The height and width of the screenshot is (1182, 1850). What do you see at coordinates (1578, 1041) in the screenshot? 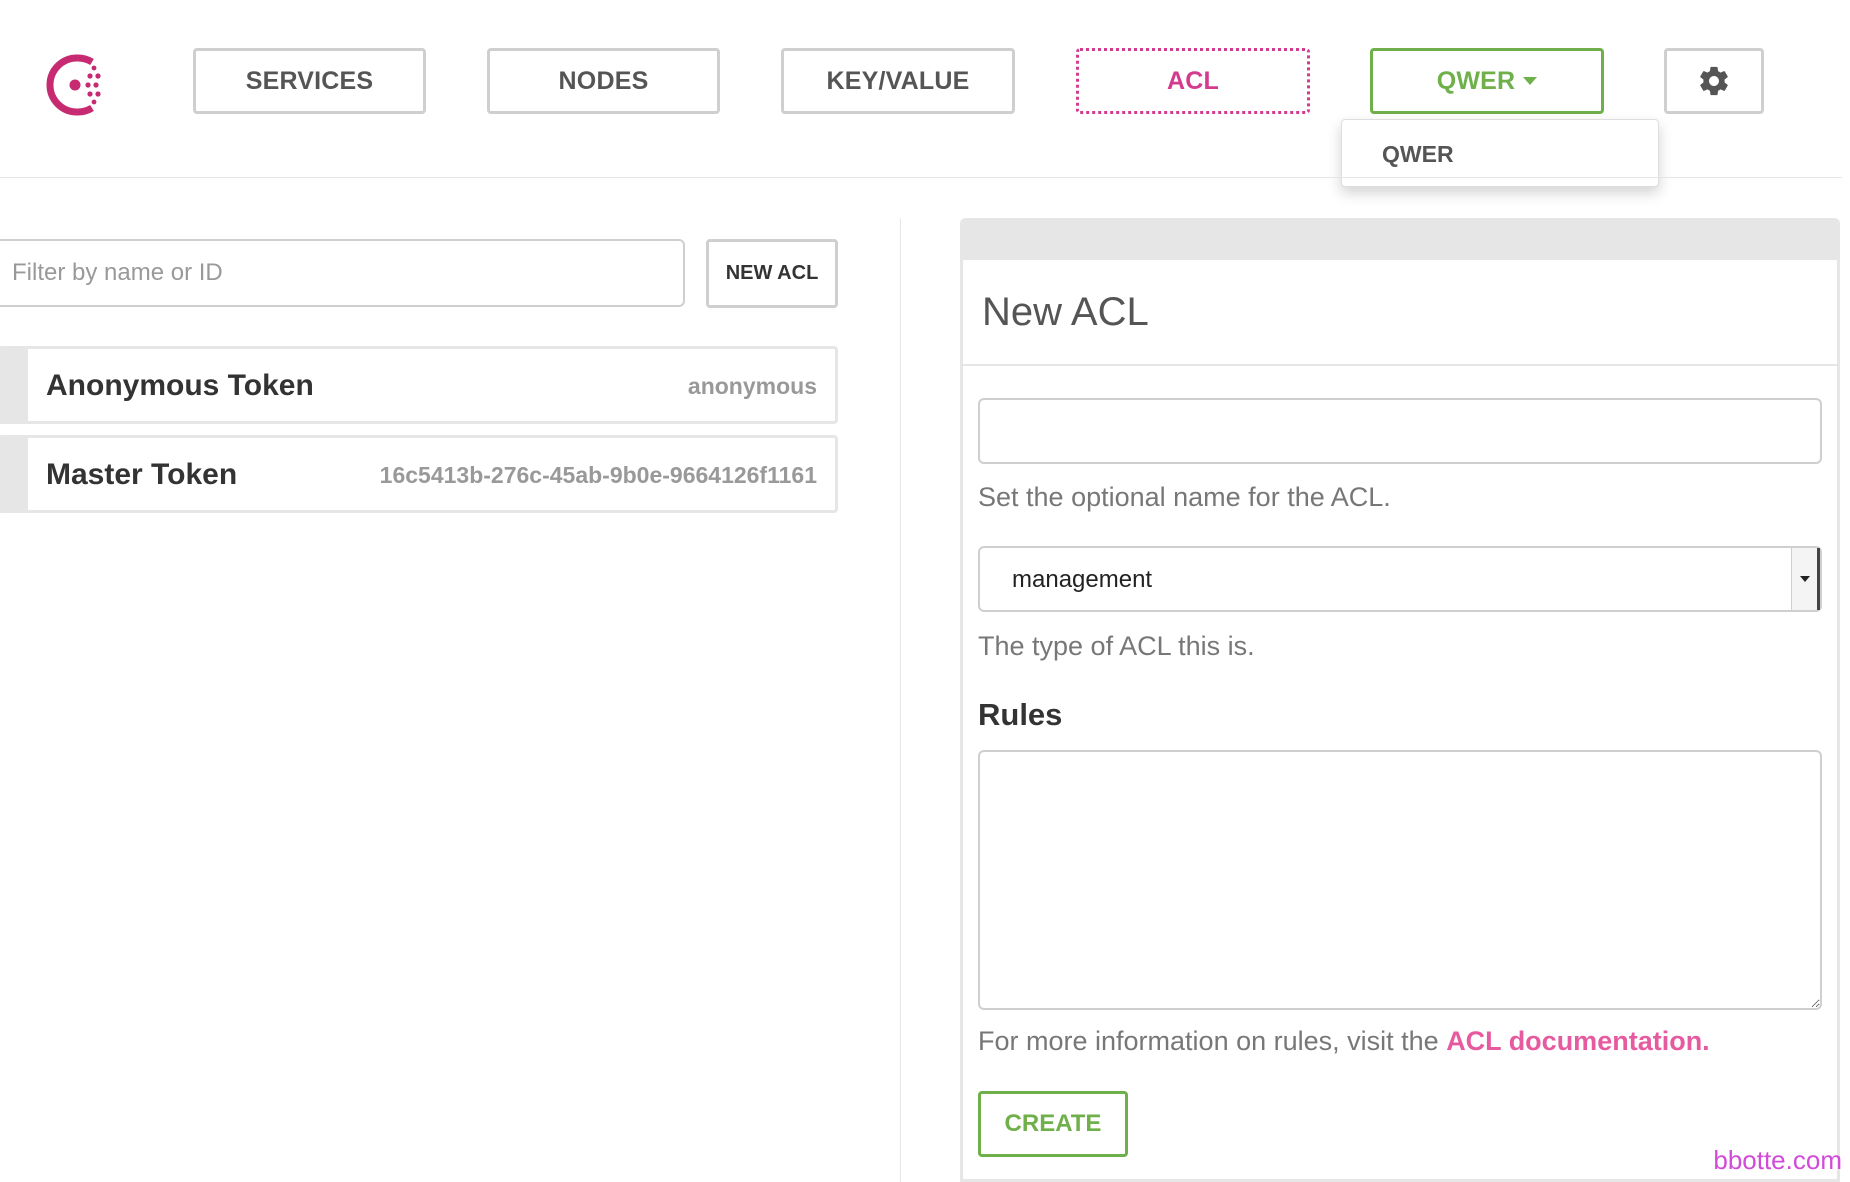
I see `acl-documentation-link: ACL documentation.` at bounding box center [1578, 1041].